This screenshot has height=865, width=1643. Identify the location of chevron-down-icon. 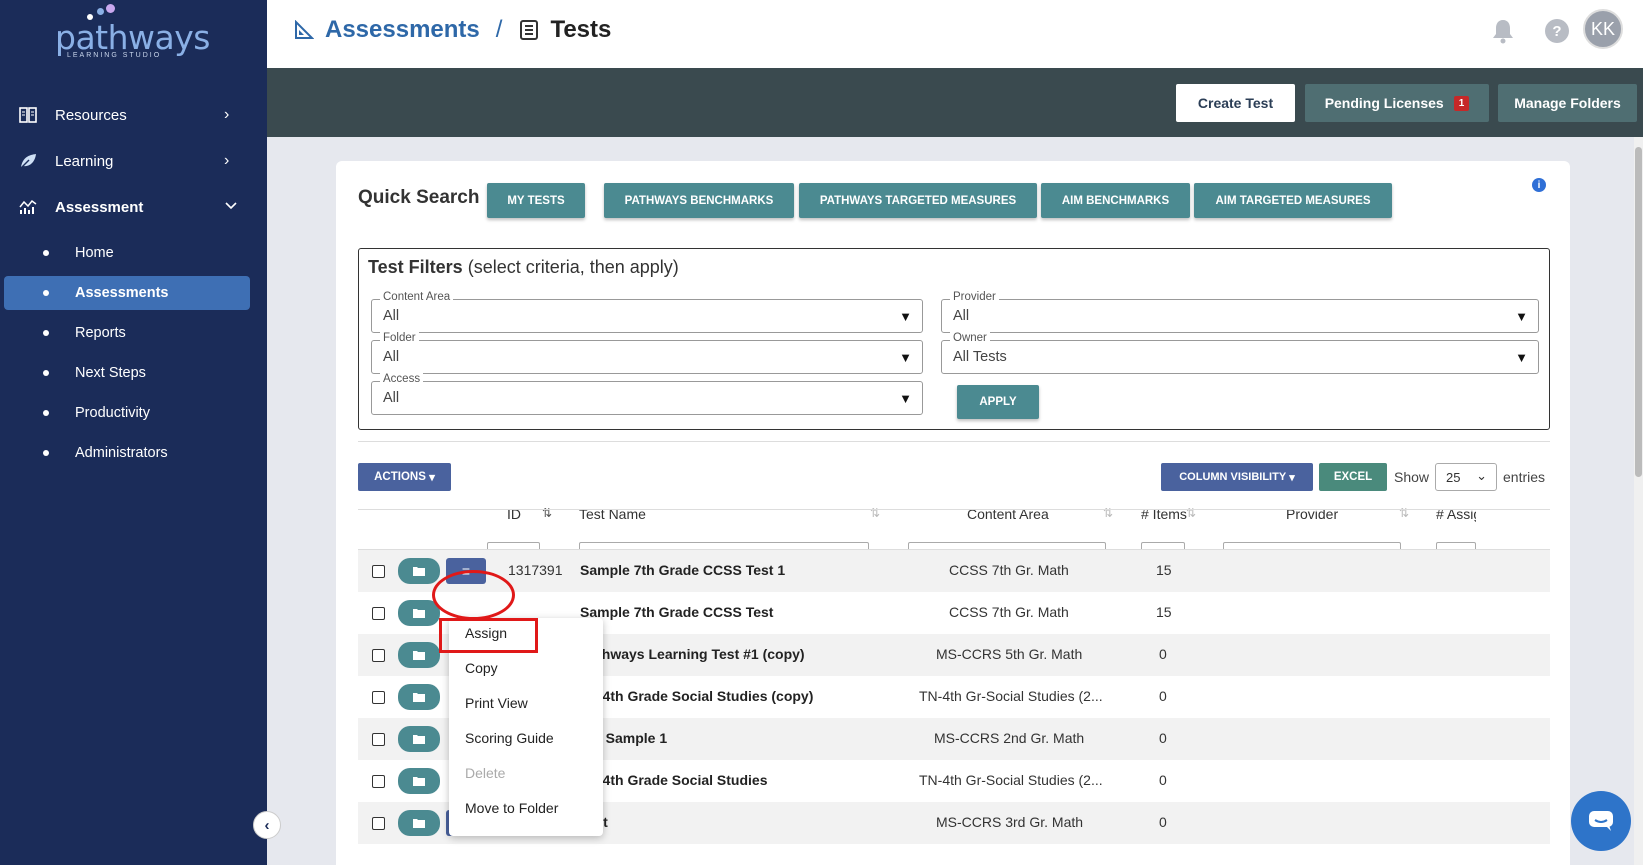
(231, 207).